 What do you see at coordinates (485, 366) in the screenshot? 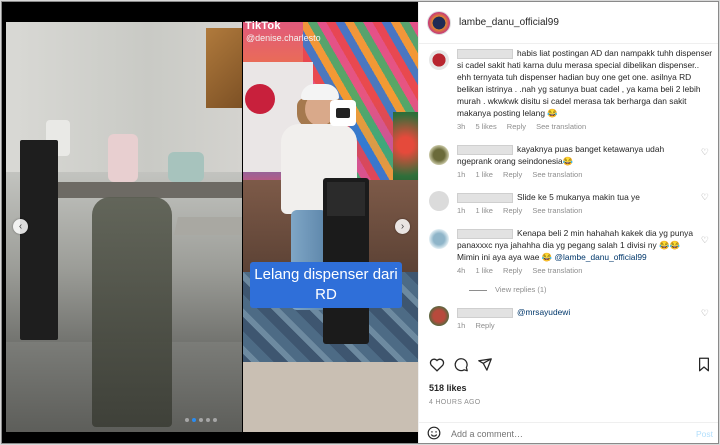
I see `share-icon` at bounding box center [485, 366].